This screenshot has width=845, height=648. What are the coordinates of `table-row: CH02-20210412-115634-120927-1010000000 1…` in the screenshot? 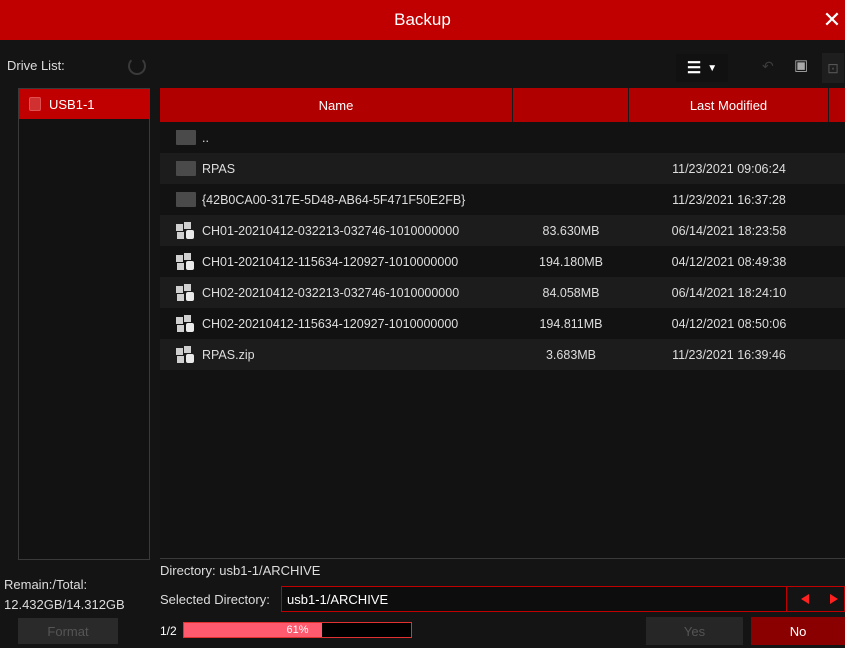 It's located at (502, 323).